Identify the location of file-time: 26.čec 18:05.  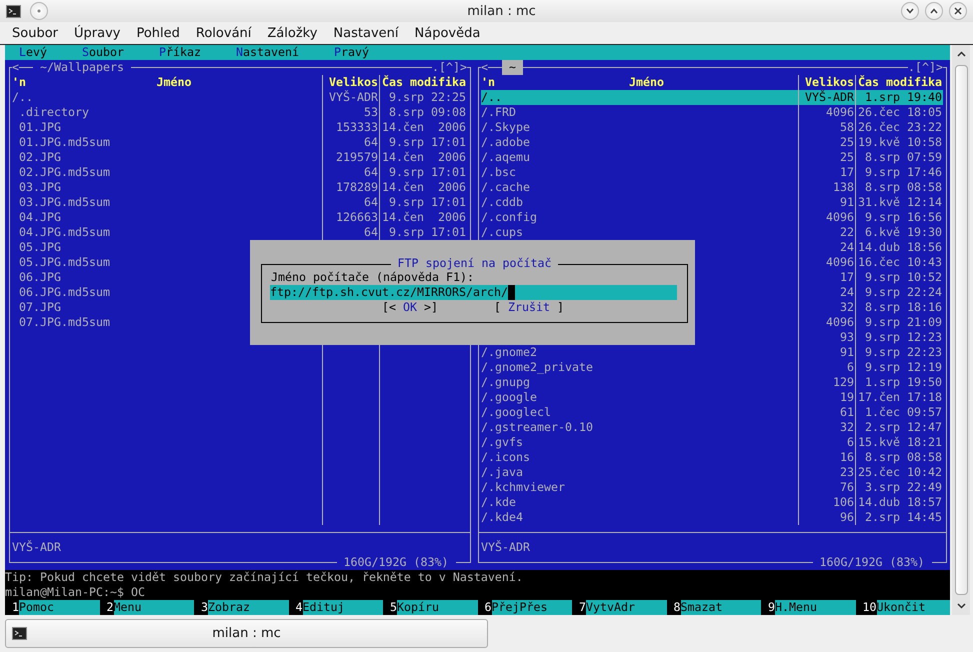
(900, 112).